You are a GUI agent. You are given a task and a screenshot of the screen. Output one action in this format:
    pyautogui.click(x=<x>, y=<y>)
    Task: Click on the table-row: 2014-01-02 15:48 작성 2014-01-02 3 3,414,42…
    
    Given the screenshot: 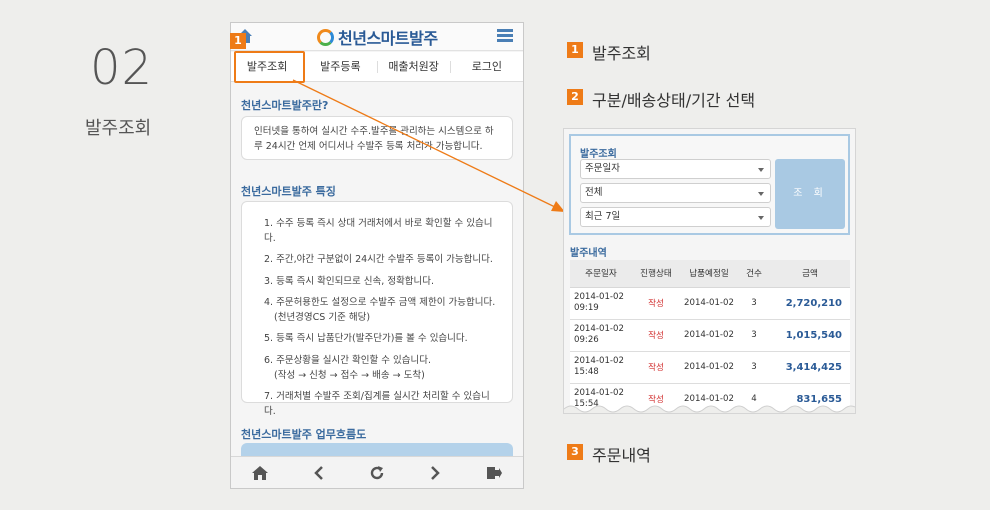 What is the action you would take?
    pyautogui.click(x=710, y=367)
    